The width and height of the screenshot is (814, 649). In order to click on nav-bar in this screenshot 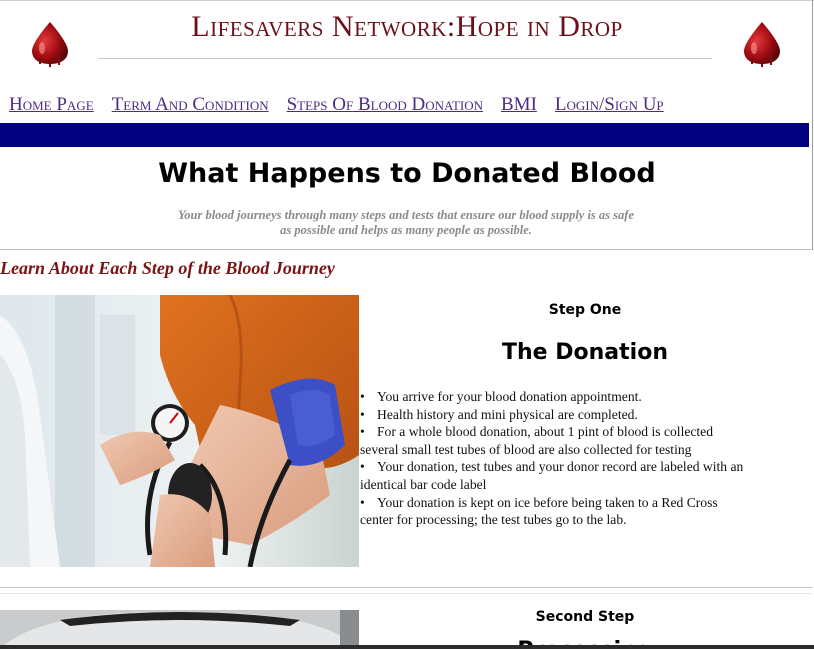, I will do `click(404, 135)`.